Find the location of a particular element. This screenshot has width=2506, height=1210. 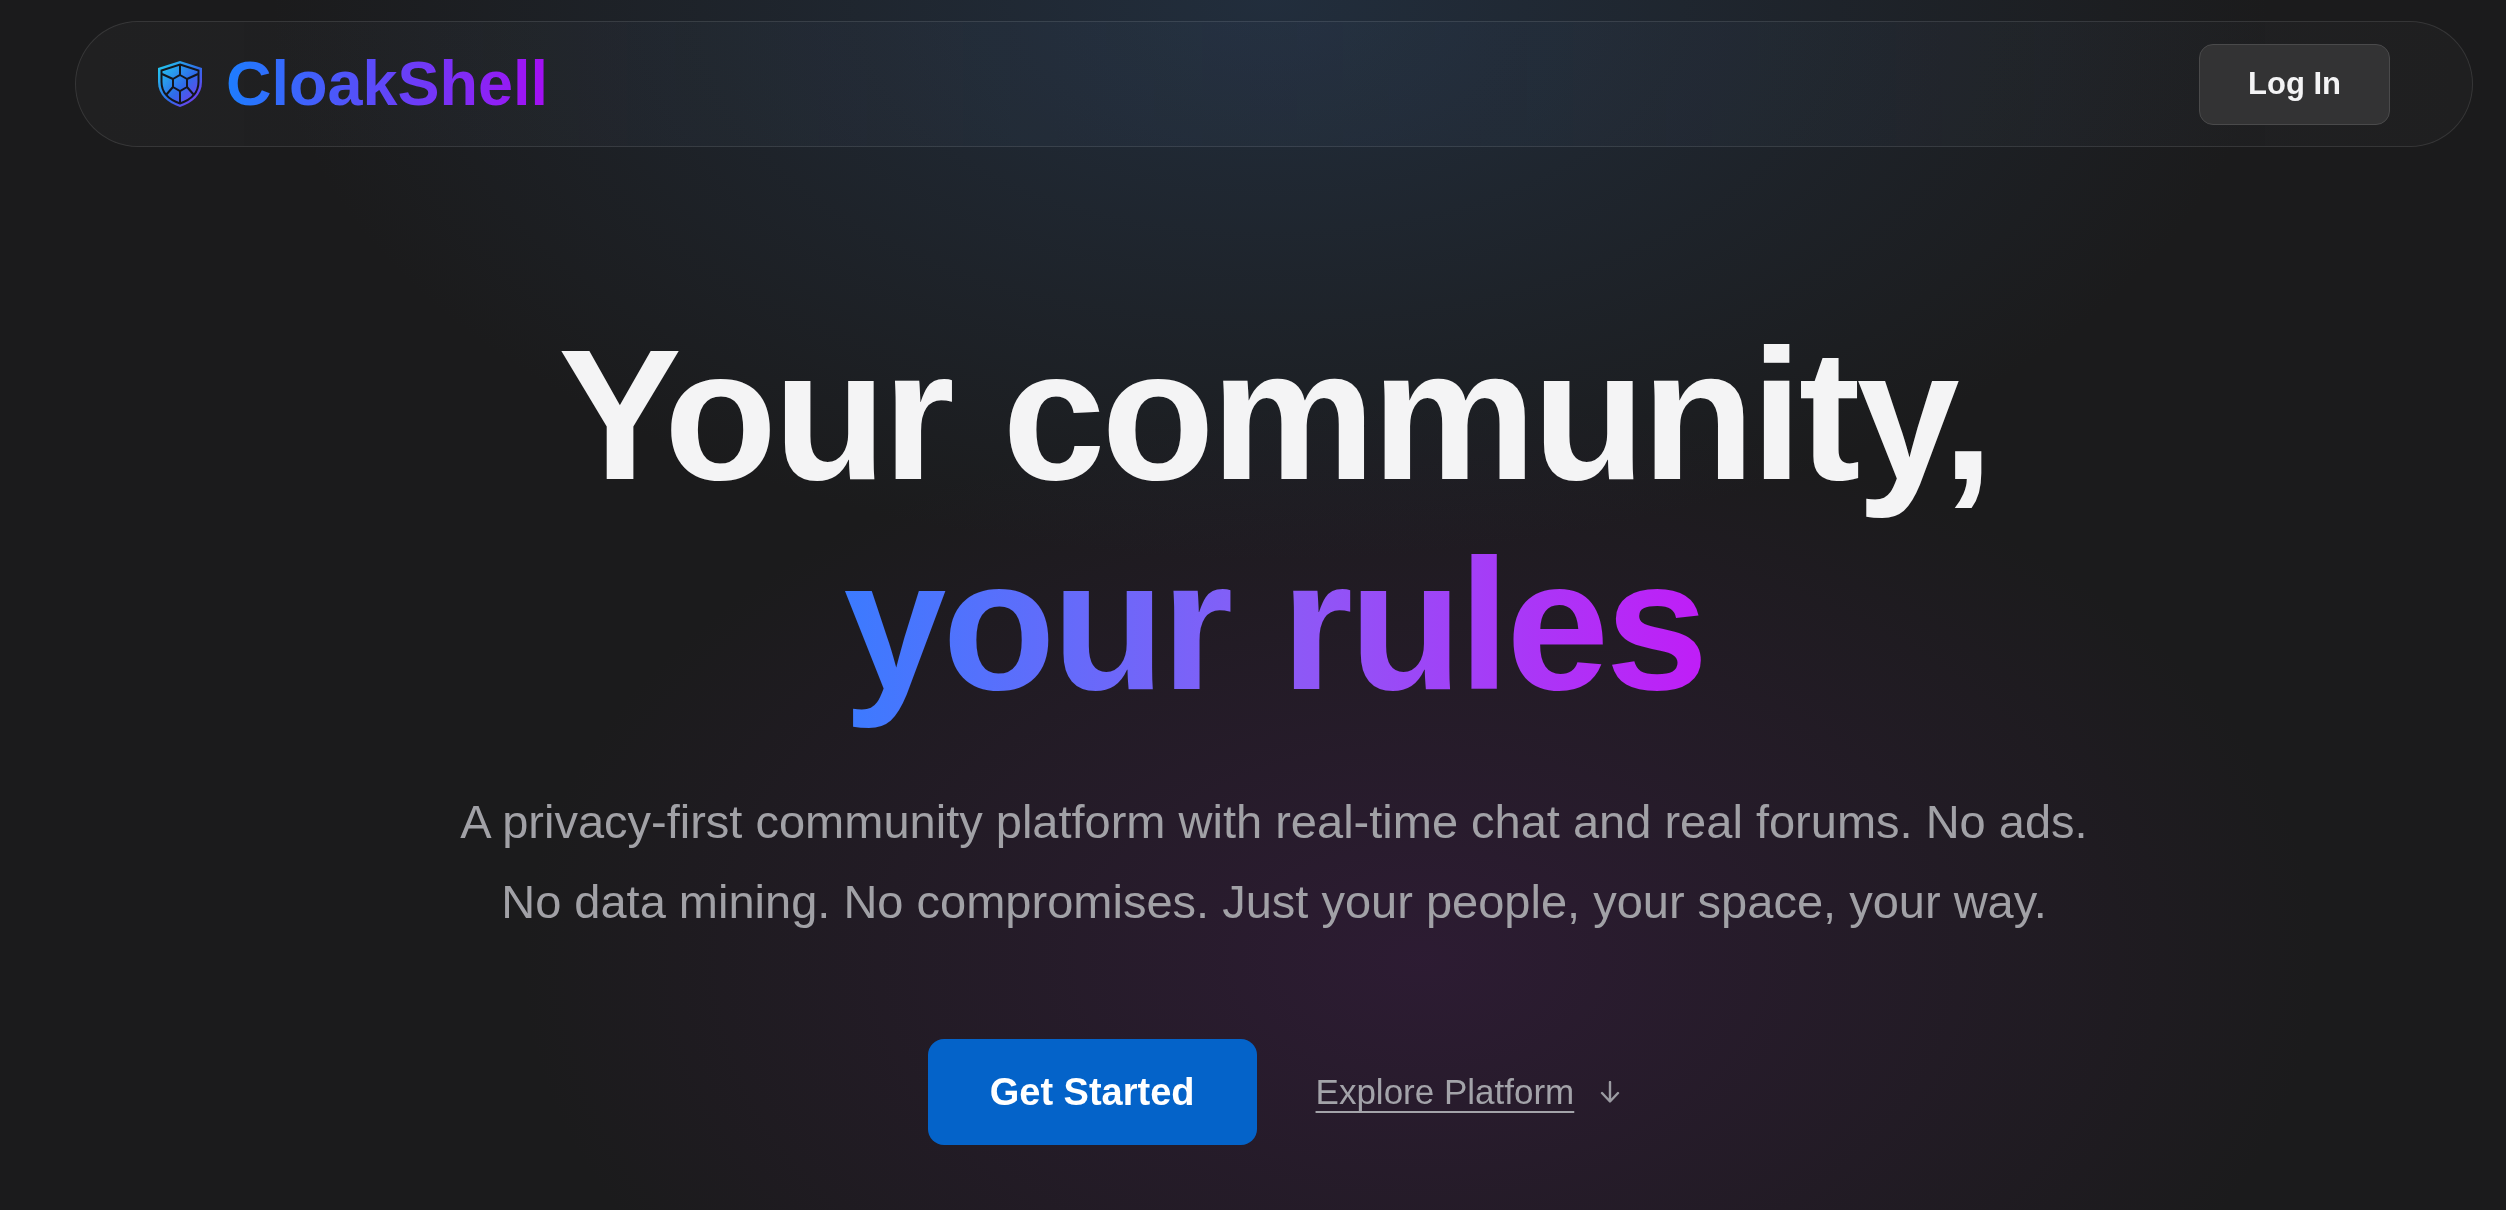

get-started-button: Get Started is located at coordinates (1092, 1092).